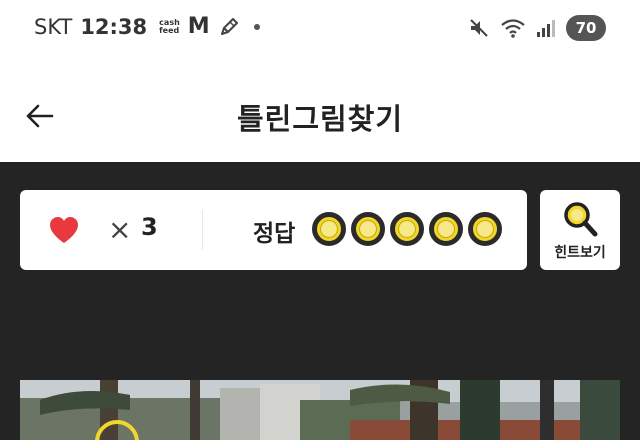  I want to click on gmail-icon: M, so click(198, 26).